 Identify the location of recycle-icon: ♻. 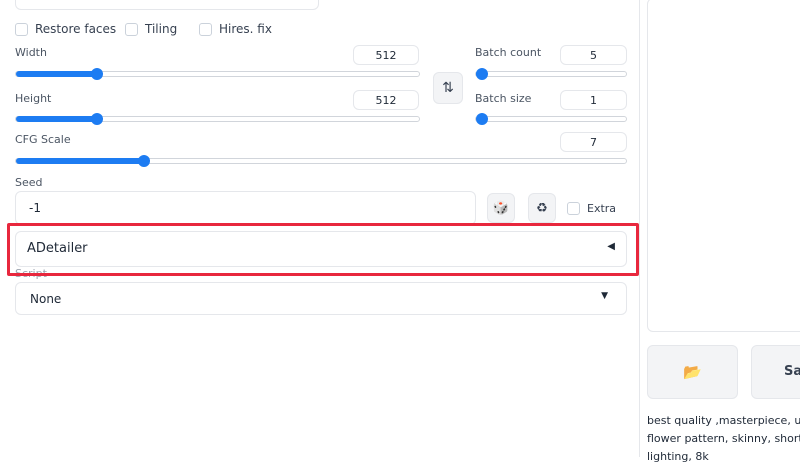
(542, 208).